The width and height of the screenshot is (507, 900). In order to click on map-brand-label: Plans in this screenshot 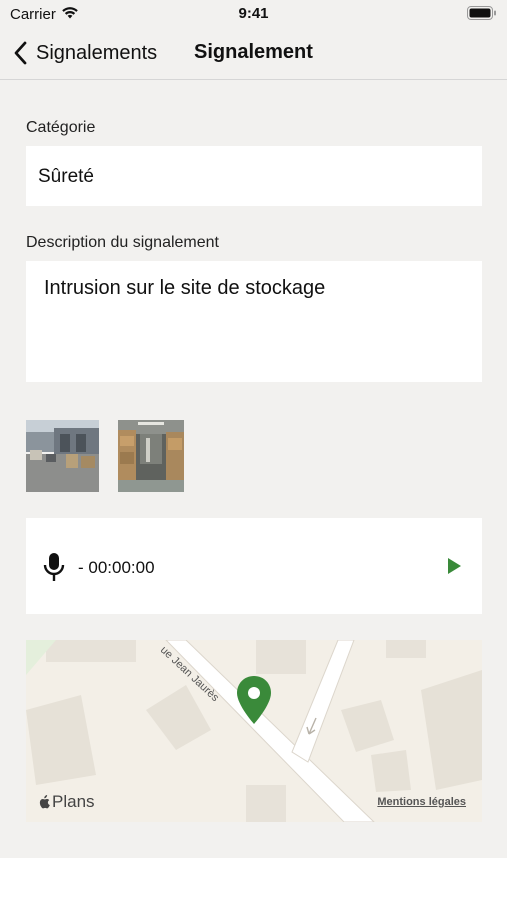, I will do `click(73, 801)`.